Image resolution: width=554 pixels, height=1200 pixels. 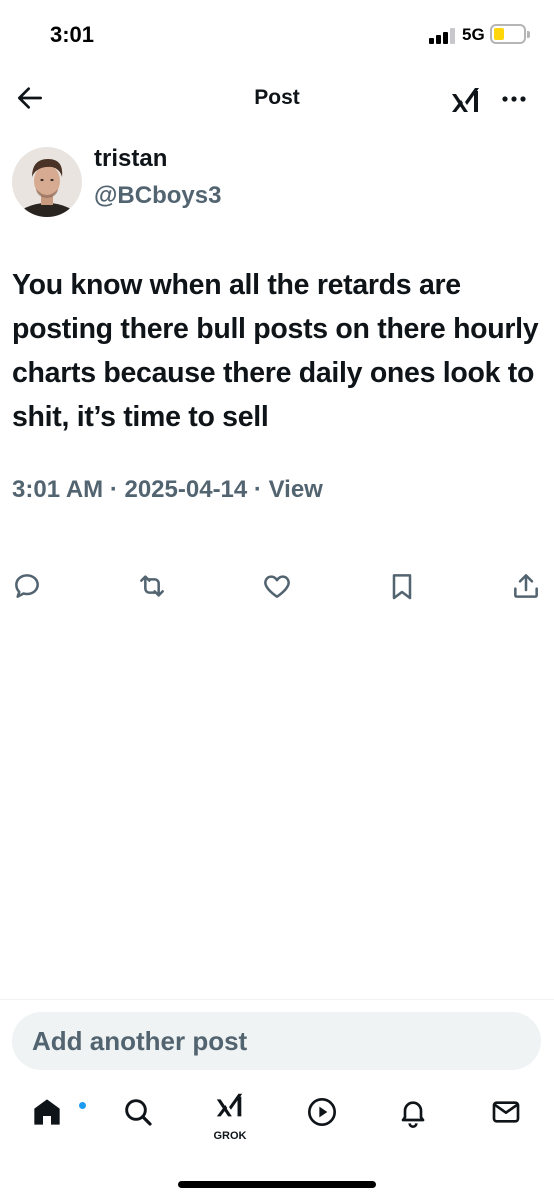 I want to click on bottom-tab-bar: GROK, so click(x=277, y=1117).